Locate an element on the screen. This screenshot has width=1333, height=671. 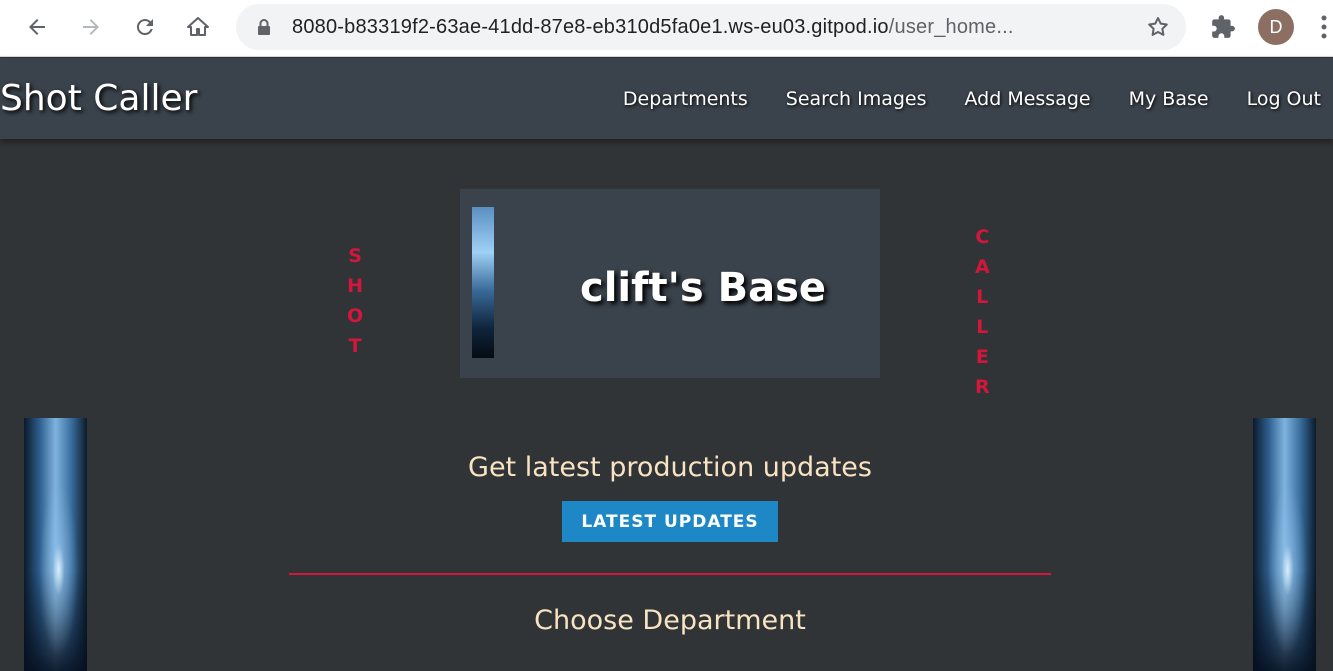
caller-letter: A is located at coordinates (982, 267).